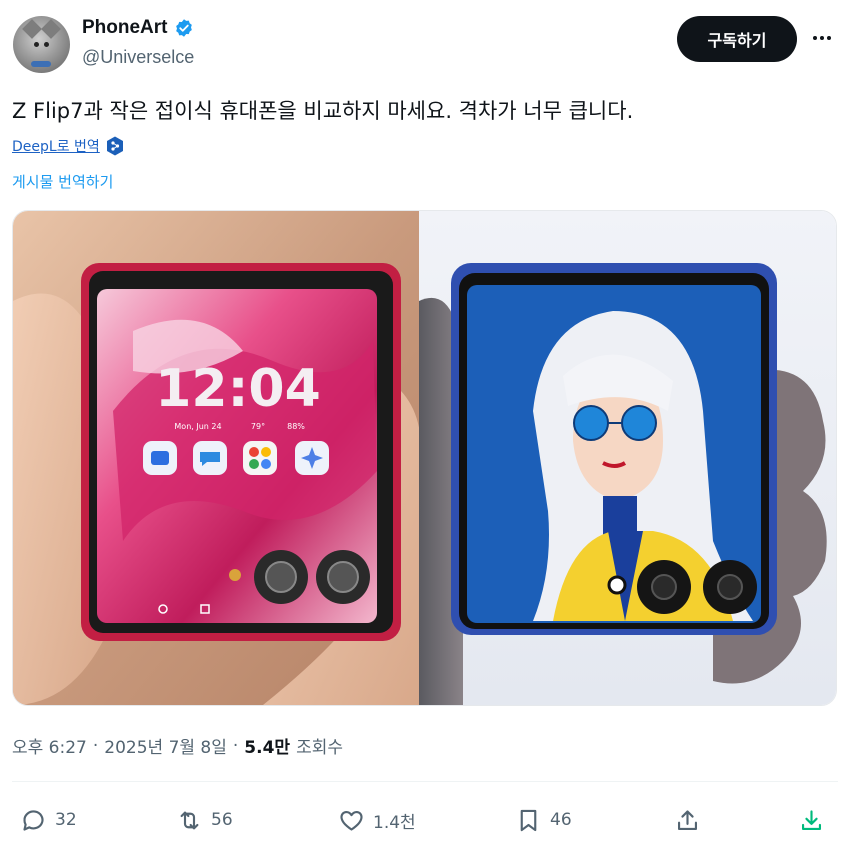  What do you see at coordinates (296, 426) in the screenshot?
I see `left-phone-battery: 88%` at bounding box center [296, 426].